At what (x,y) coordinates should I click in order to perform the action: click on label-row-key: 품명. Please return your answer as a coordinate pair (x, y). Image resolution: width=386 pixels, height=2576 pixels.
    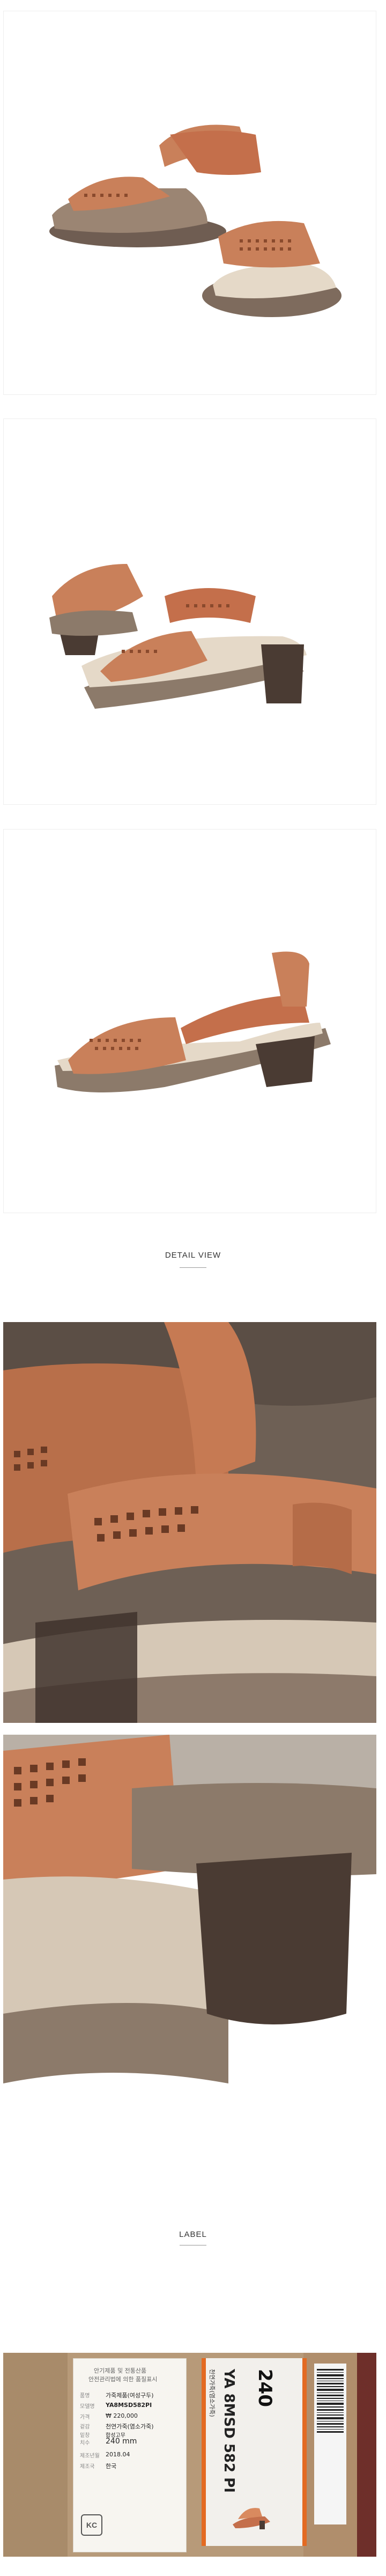
    Looking at the image, I should click on (85, 2396).